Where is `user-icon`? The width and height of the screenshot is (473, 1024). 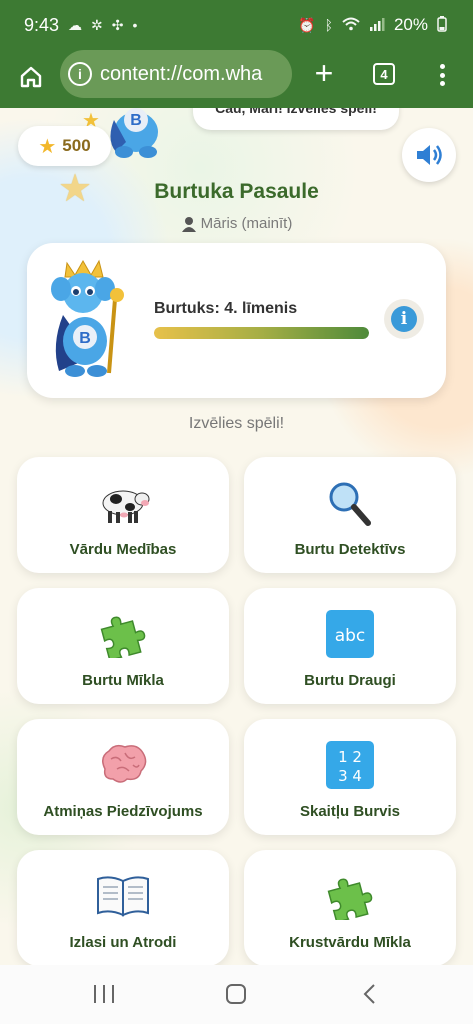
user-icon is located at coordinates (188, 224).